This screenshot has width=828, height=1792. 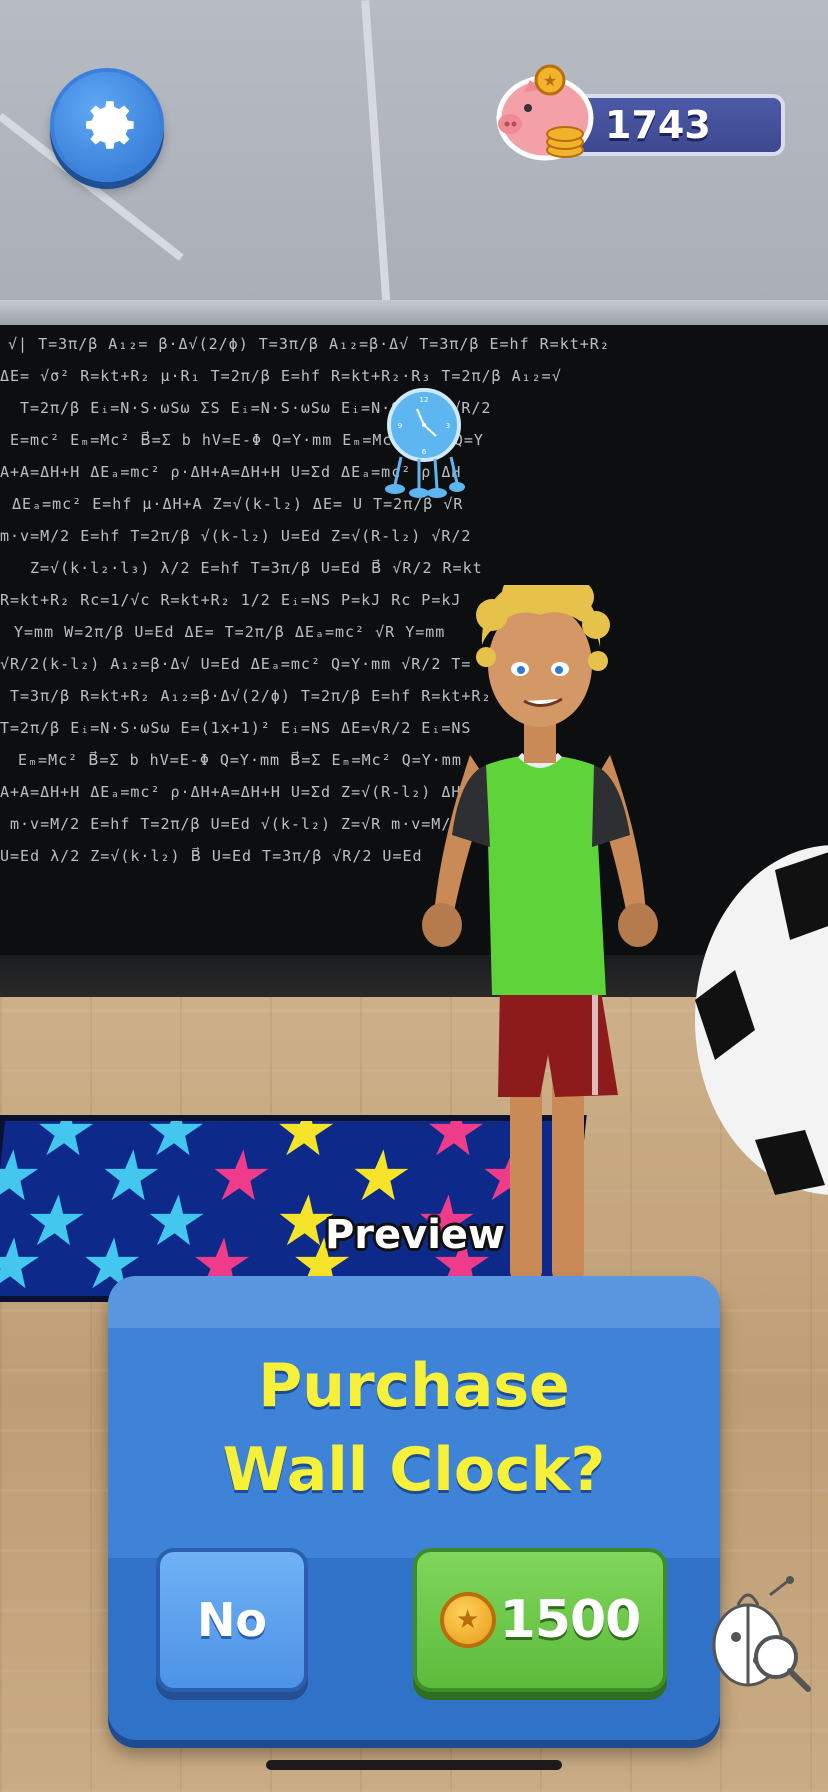 What do you see at coordinates (761, 1020) in the screenshot?
I see `soccer-ball` at bounding box center [761, 1020].